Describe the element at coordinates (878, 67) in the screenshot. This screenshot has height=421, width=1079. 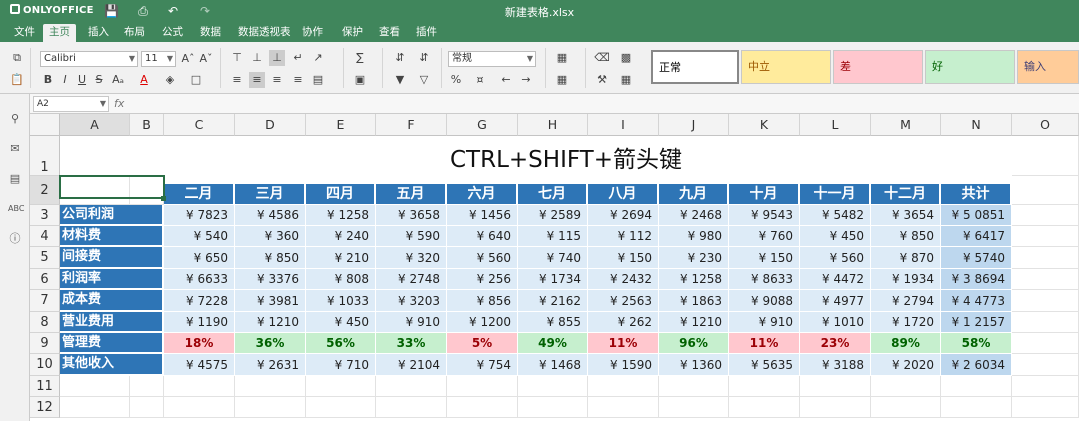
I see `cell-style-2: 差` at that location.